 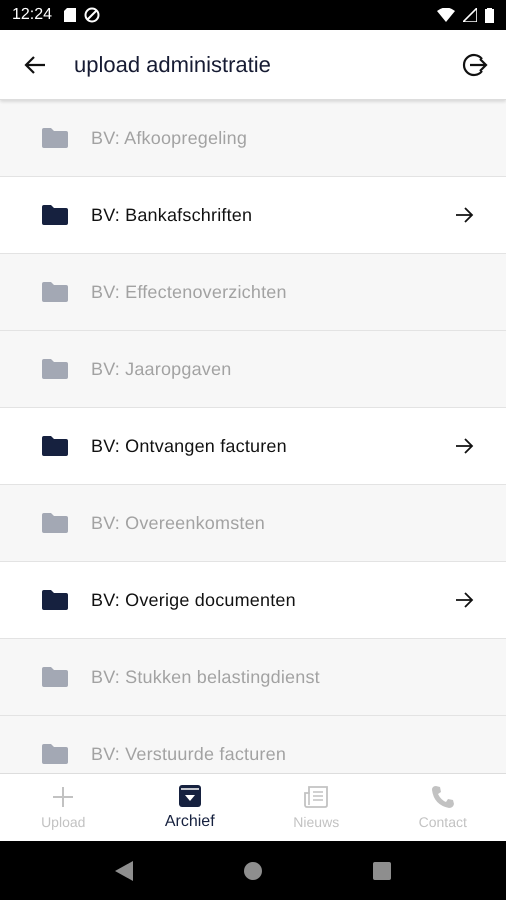 I want to click on sd-card-icon, so click(x=70, y=15).